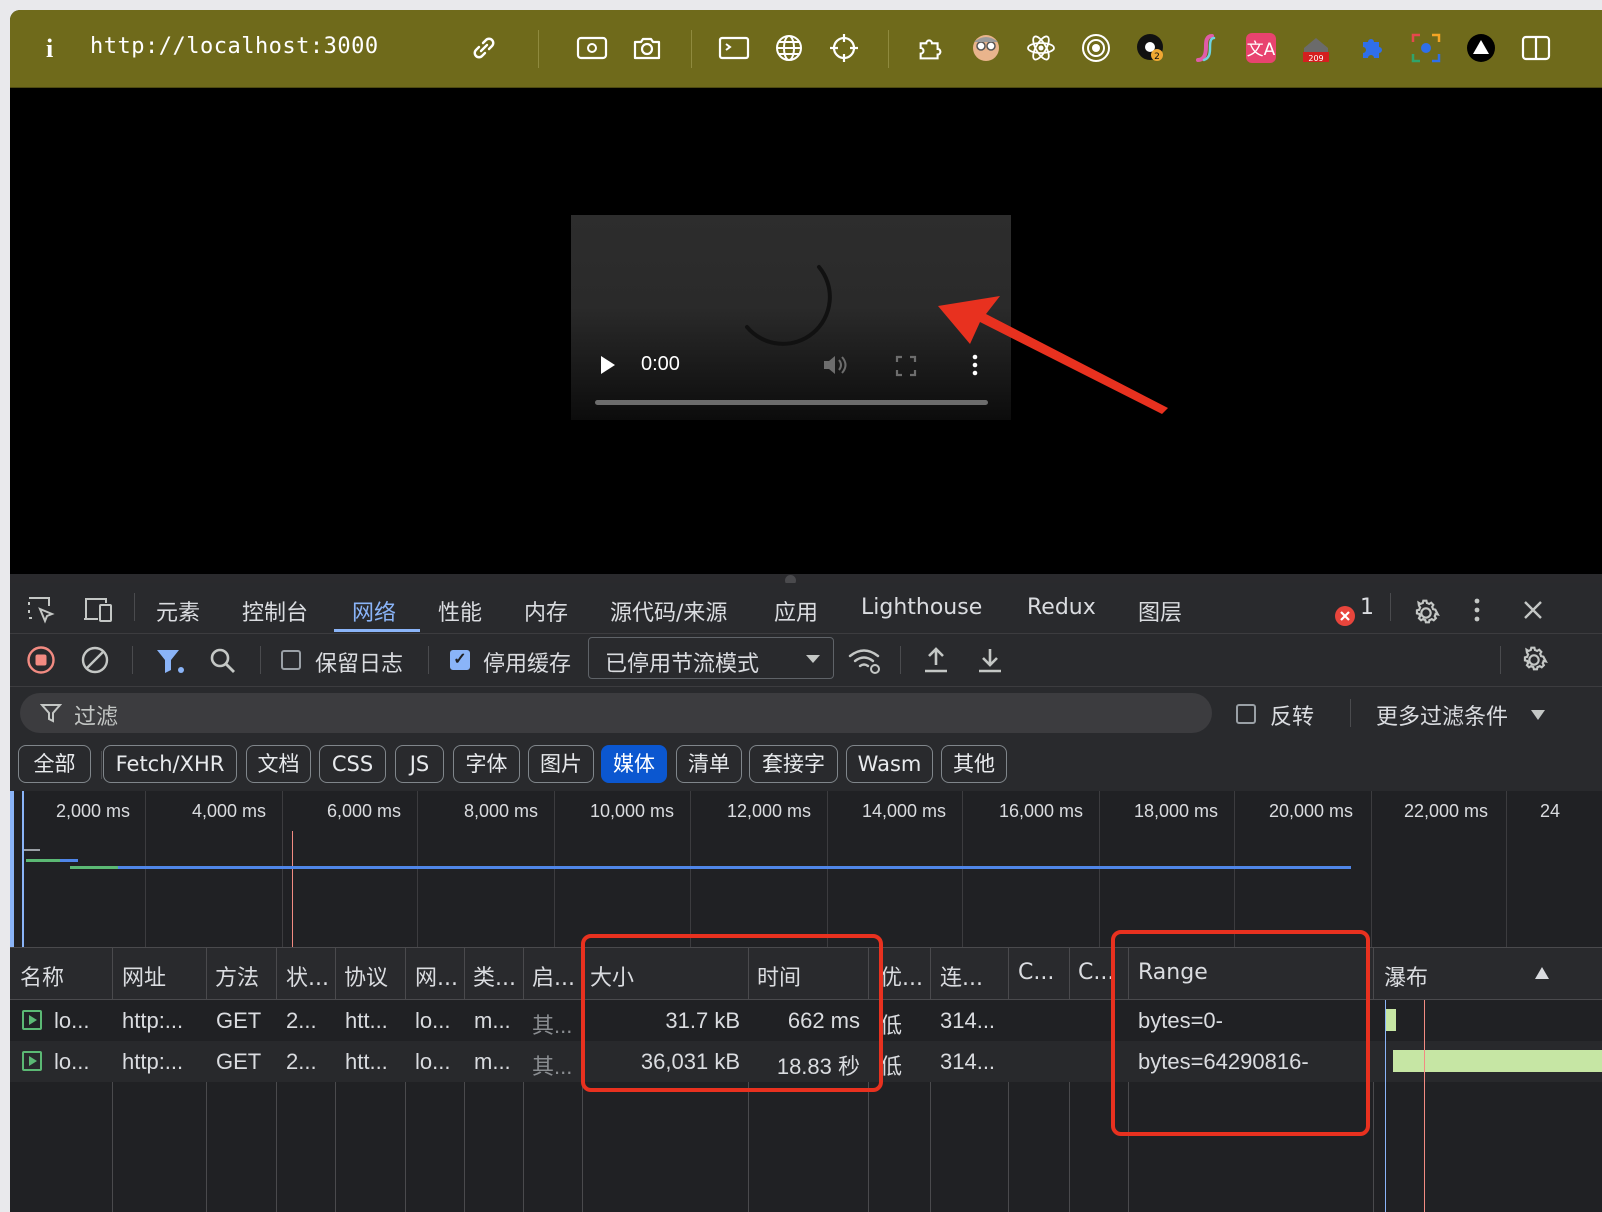 The width and height of the screenshot is (1602, 1212). Describe the element at coordinates (223, 661) in the screenshot. I see `search-icon` at that location.